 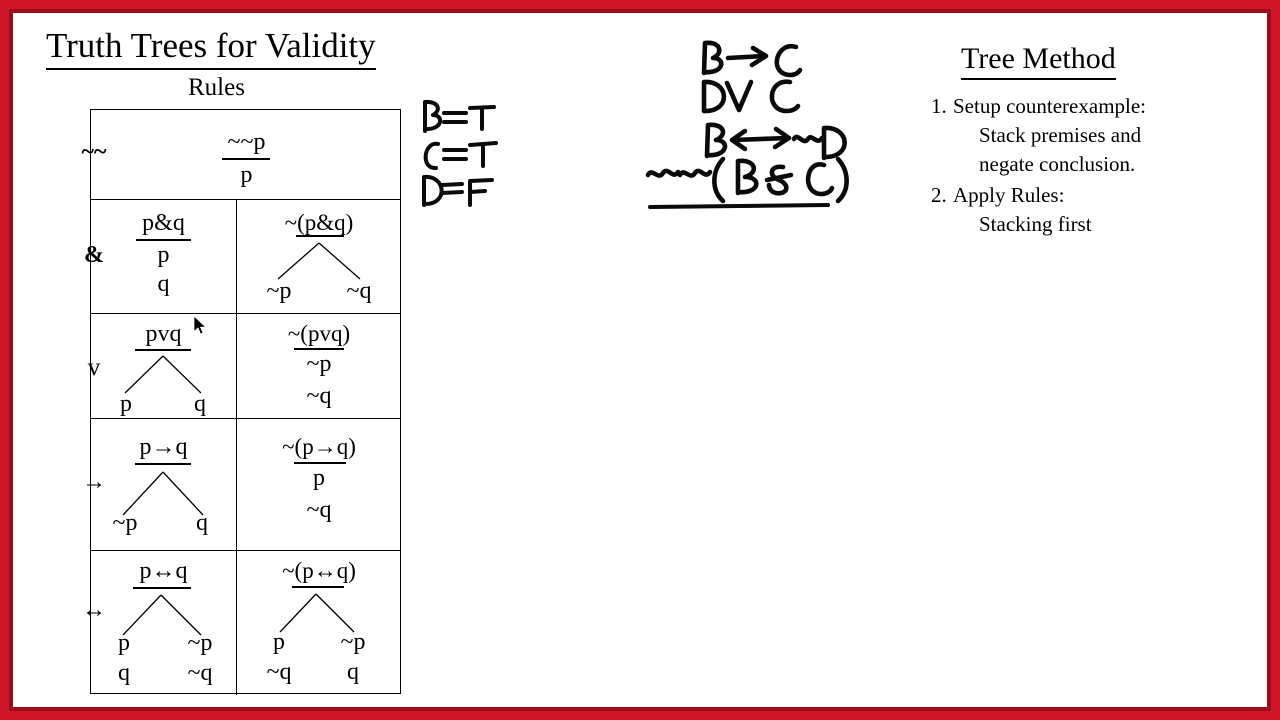 I want to click on step-number: 1., so click(x=939, y=106).